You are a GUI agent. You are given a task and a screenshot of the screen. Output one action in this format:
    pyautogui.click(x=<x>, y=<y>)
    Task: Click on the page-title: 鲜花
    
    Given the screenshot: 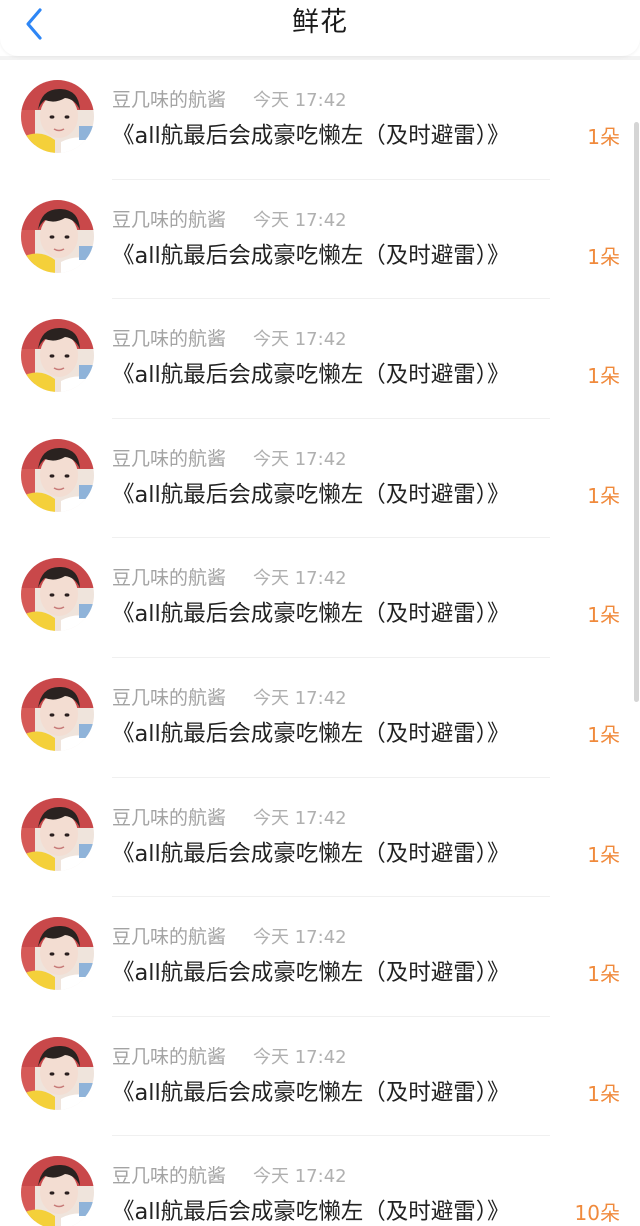 What is the action you would take?
    pyautogui.click(x=320, y=22)
    